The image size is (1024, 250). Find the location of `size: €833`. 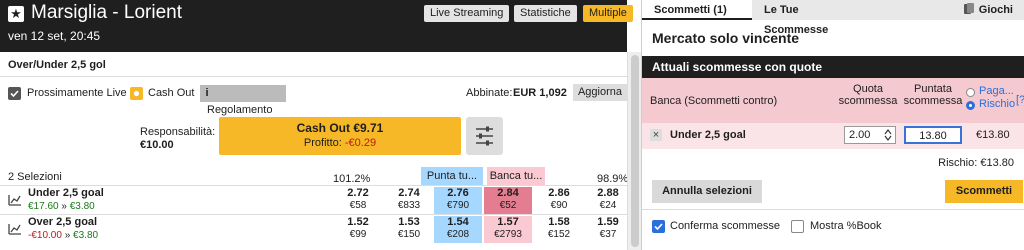

size: €833 is located at coordinates (409, 205).